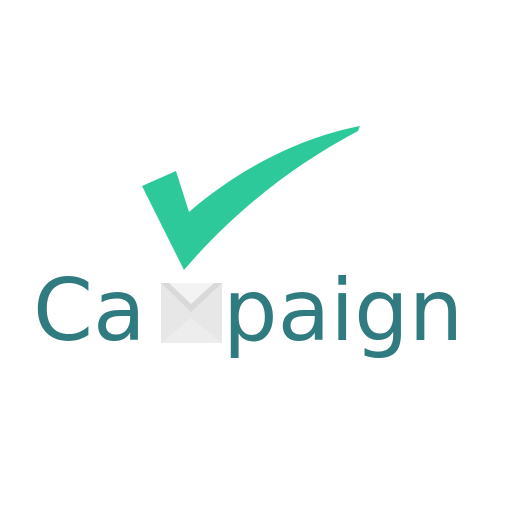  Describe the element at coordinates (251, 198) in the screenshot. I see `checkmark-icon` at that location.